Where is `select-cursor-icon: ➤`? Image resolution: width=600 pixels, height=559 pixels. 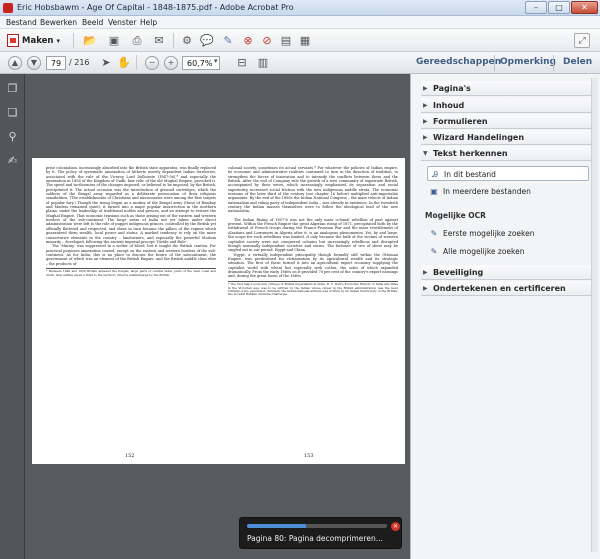
select-cursor-icon: ➤ is located at coordinates (106, 62).